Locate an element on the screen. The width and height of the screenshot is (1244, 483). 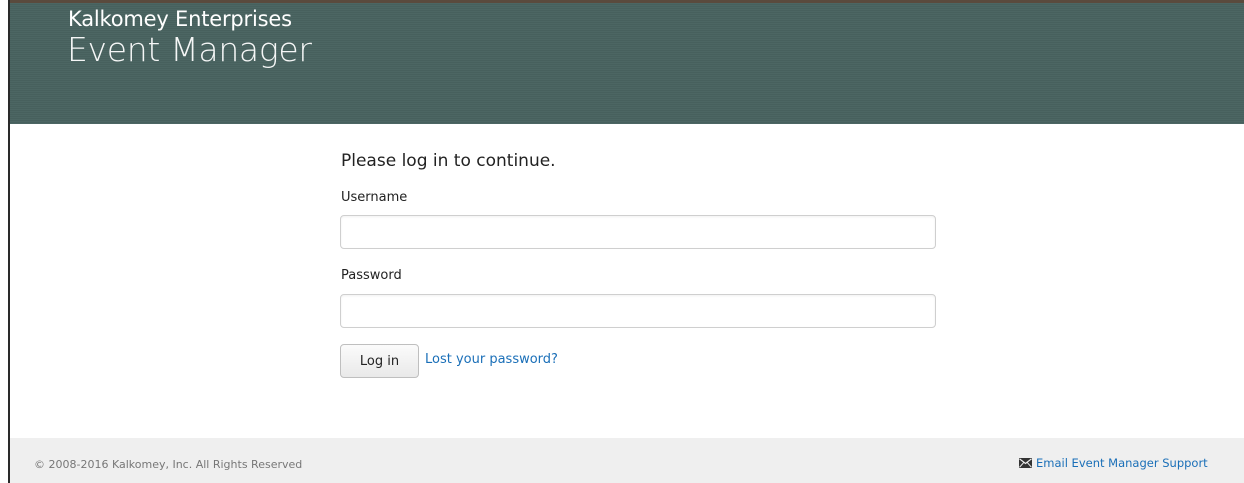
username-input is located at coordinates (638, 232).